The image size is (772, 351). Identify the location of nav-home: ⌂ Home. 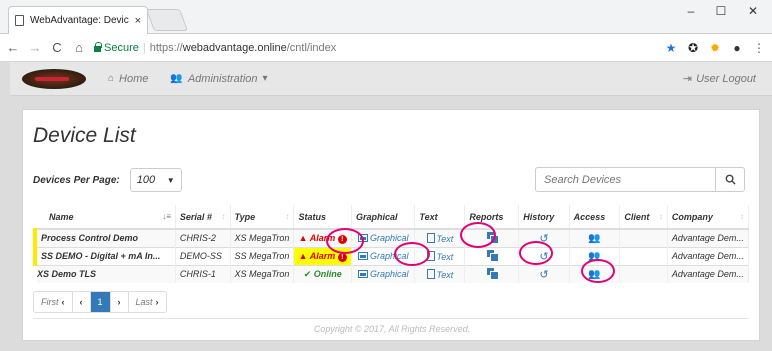
(128, 79).